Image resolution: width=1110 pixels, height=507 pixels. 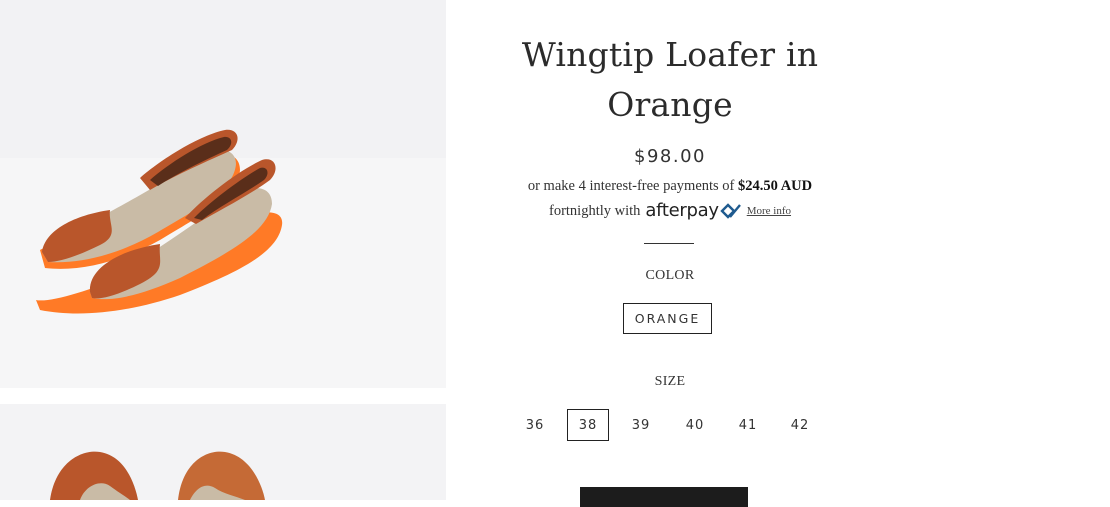 I want to click on size-option-36: 36, so click(x=535, y=425).